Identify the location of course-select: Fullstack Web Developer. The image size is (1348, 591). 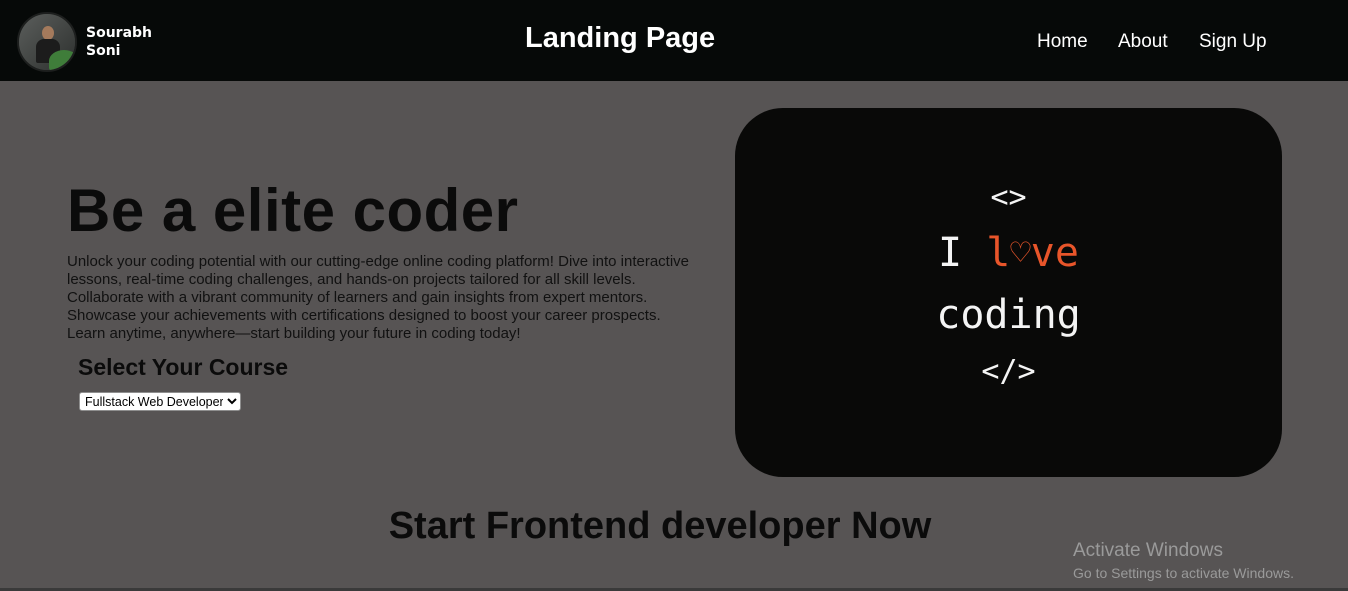
(160, 401).